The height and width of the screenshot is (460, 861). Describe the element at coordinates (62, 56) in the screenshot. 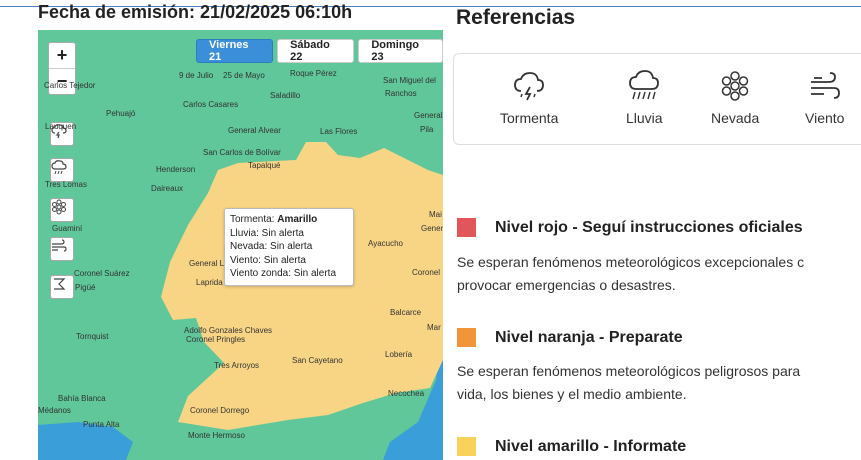

I see `zoom-in-button: +` at that location.